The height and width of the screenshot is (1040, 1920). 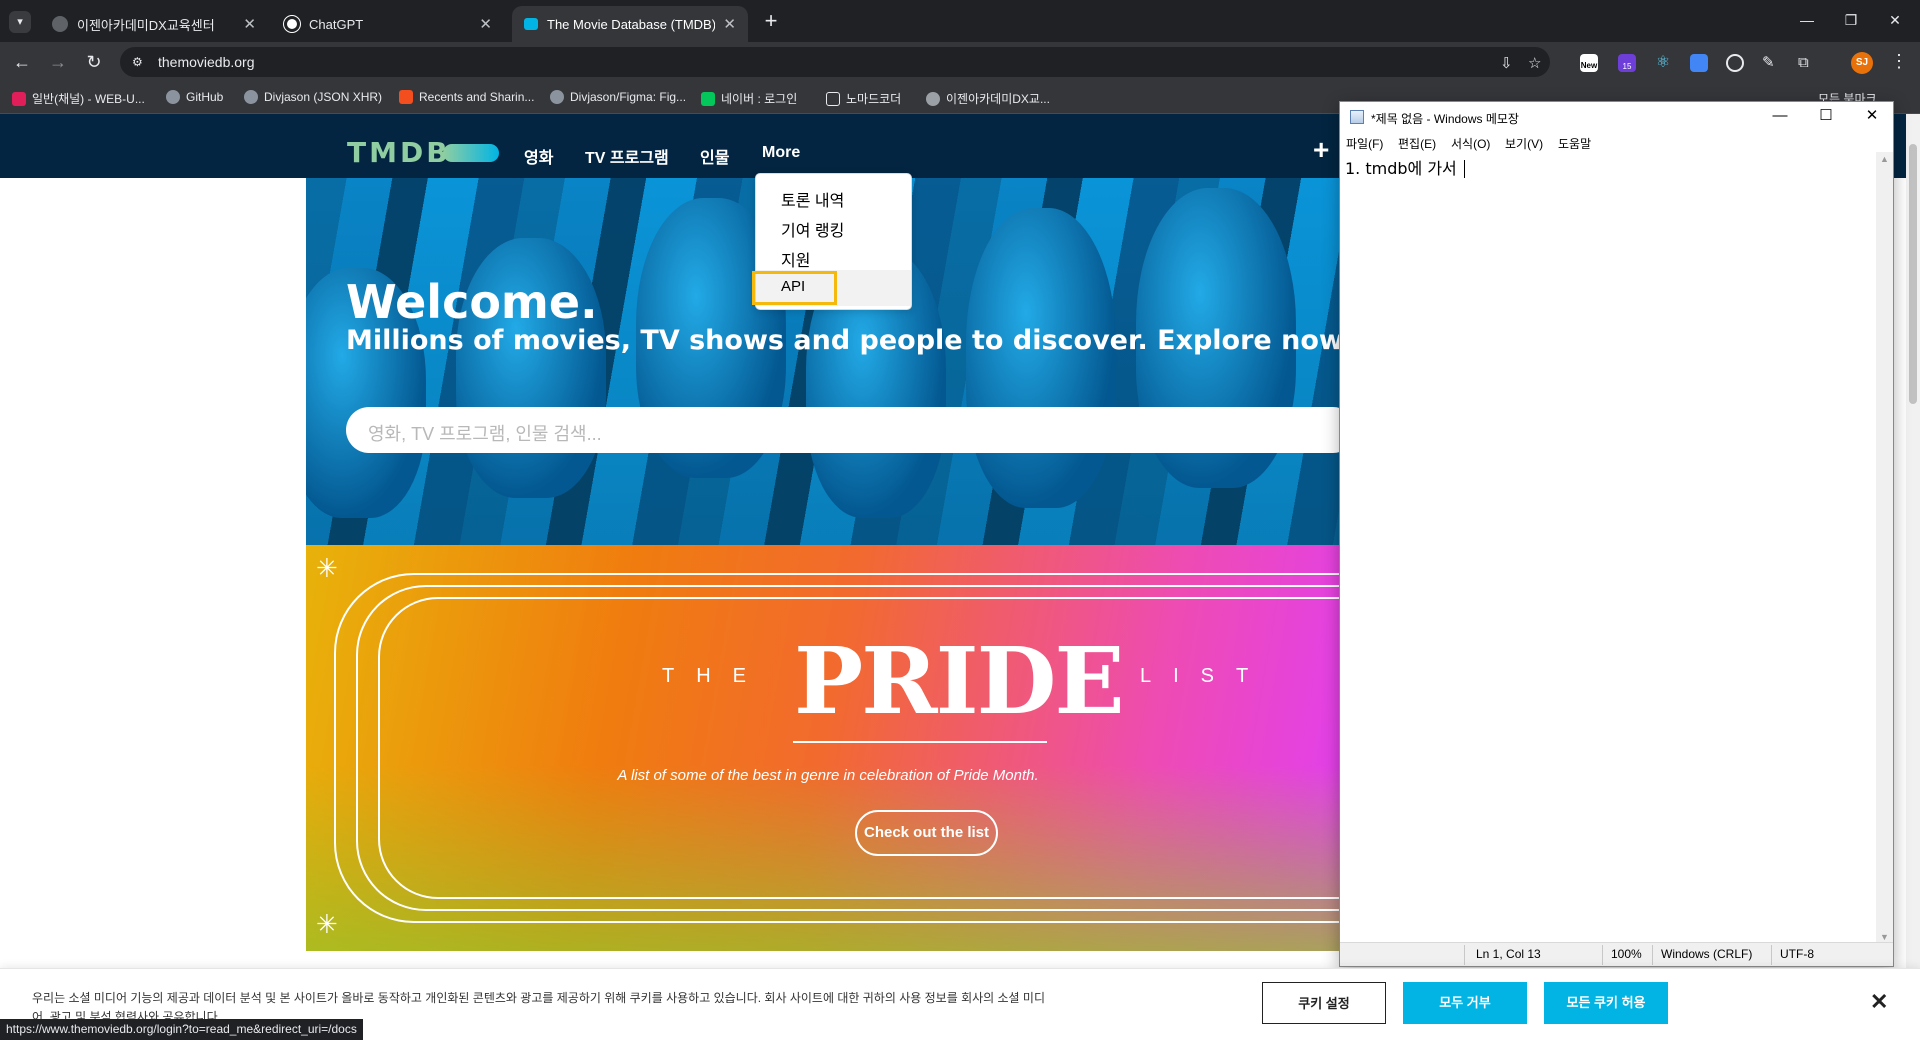 What do you see at coordinates (1663, 63) in the screenshot?
I see `react-devtools-icon: ⚛` at bounding box center [1663, 63].